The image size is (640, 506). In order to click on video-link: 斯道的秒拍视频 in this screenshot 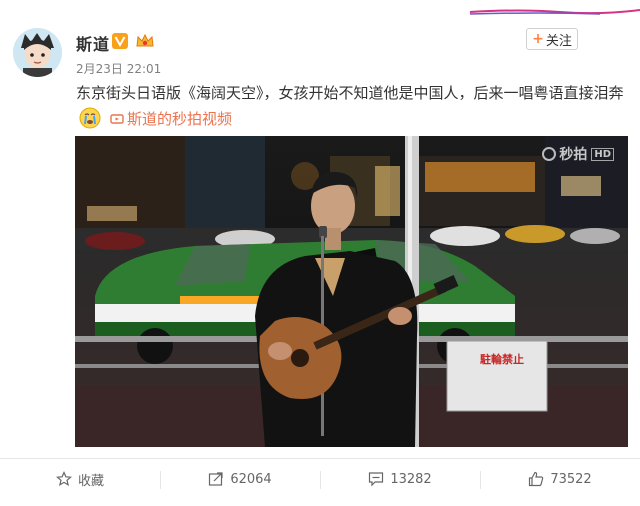, I will do `click(171, 119)`.